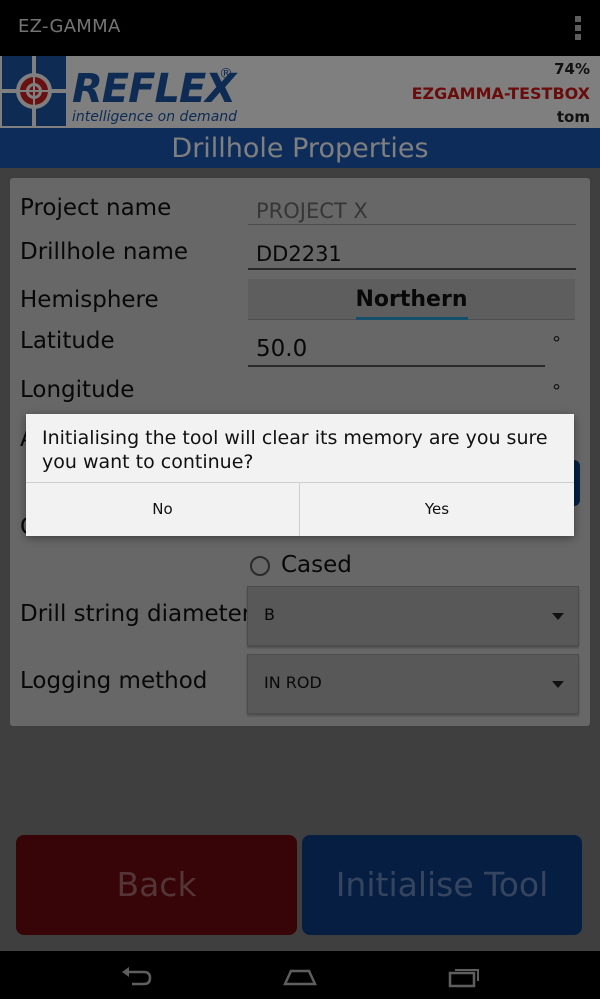 The width and height of the screenshot is (600, 999). What do you see at coordinates (162, 509) in the screenshot?
I see `dialog-no-button: No` at bounding box center [162, 509].